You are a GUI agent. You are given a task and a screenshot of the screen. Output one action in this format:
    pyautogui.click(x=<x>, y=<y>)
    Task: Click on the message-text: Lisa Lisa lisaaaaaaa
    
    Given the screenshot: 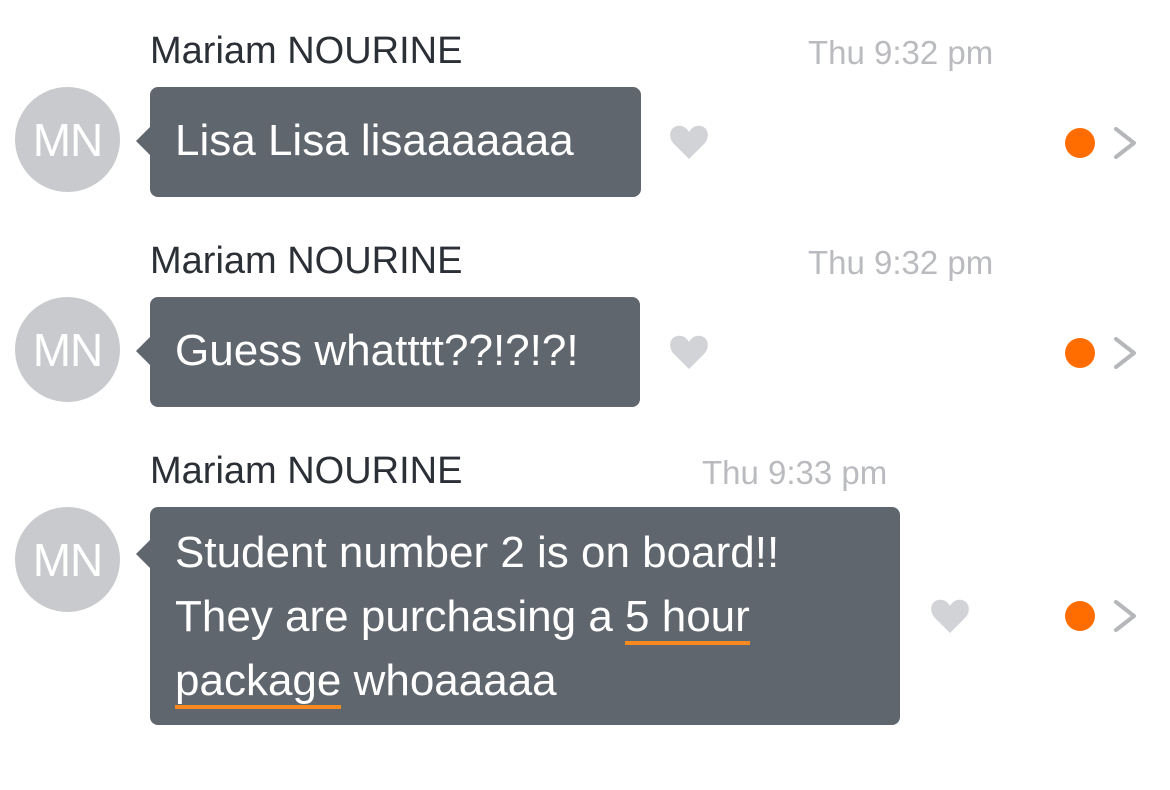 What is the action you would take?
    pyautogui.click(x=374, y=140)
    